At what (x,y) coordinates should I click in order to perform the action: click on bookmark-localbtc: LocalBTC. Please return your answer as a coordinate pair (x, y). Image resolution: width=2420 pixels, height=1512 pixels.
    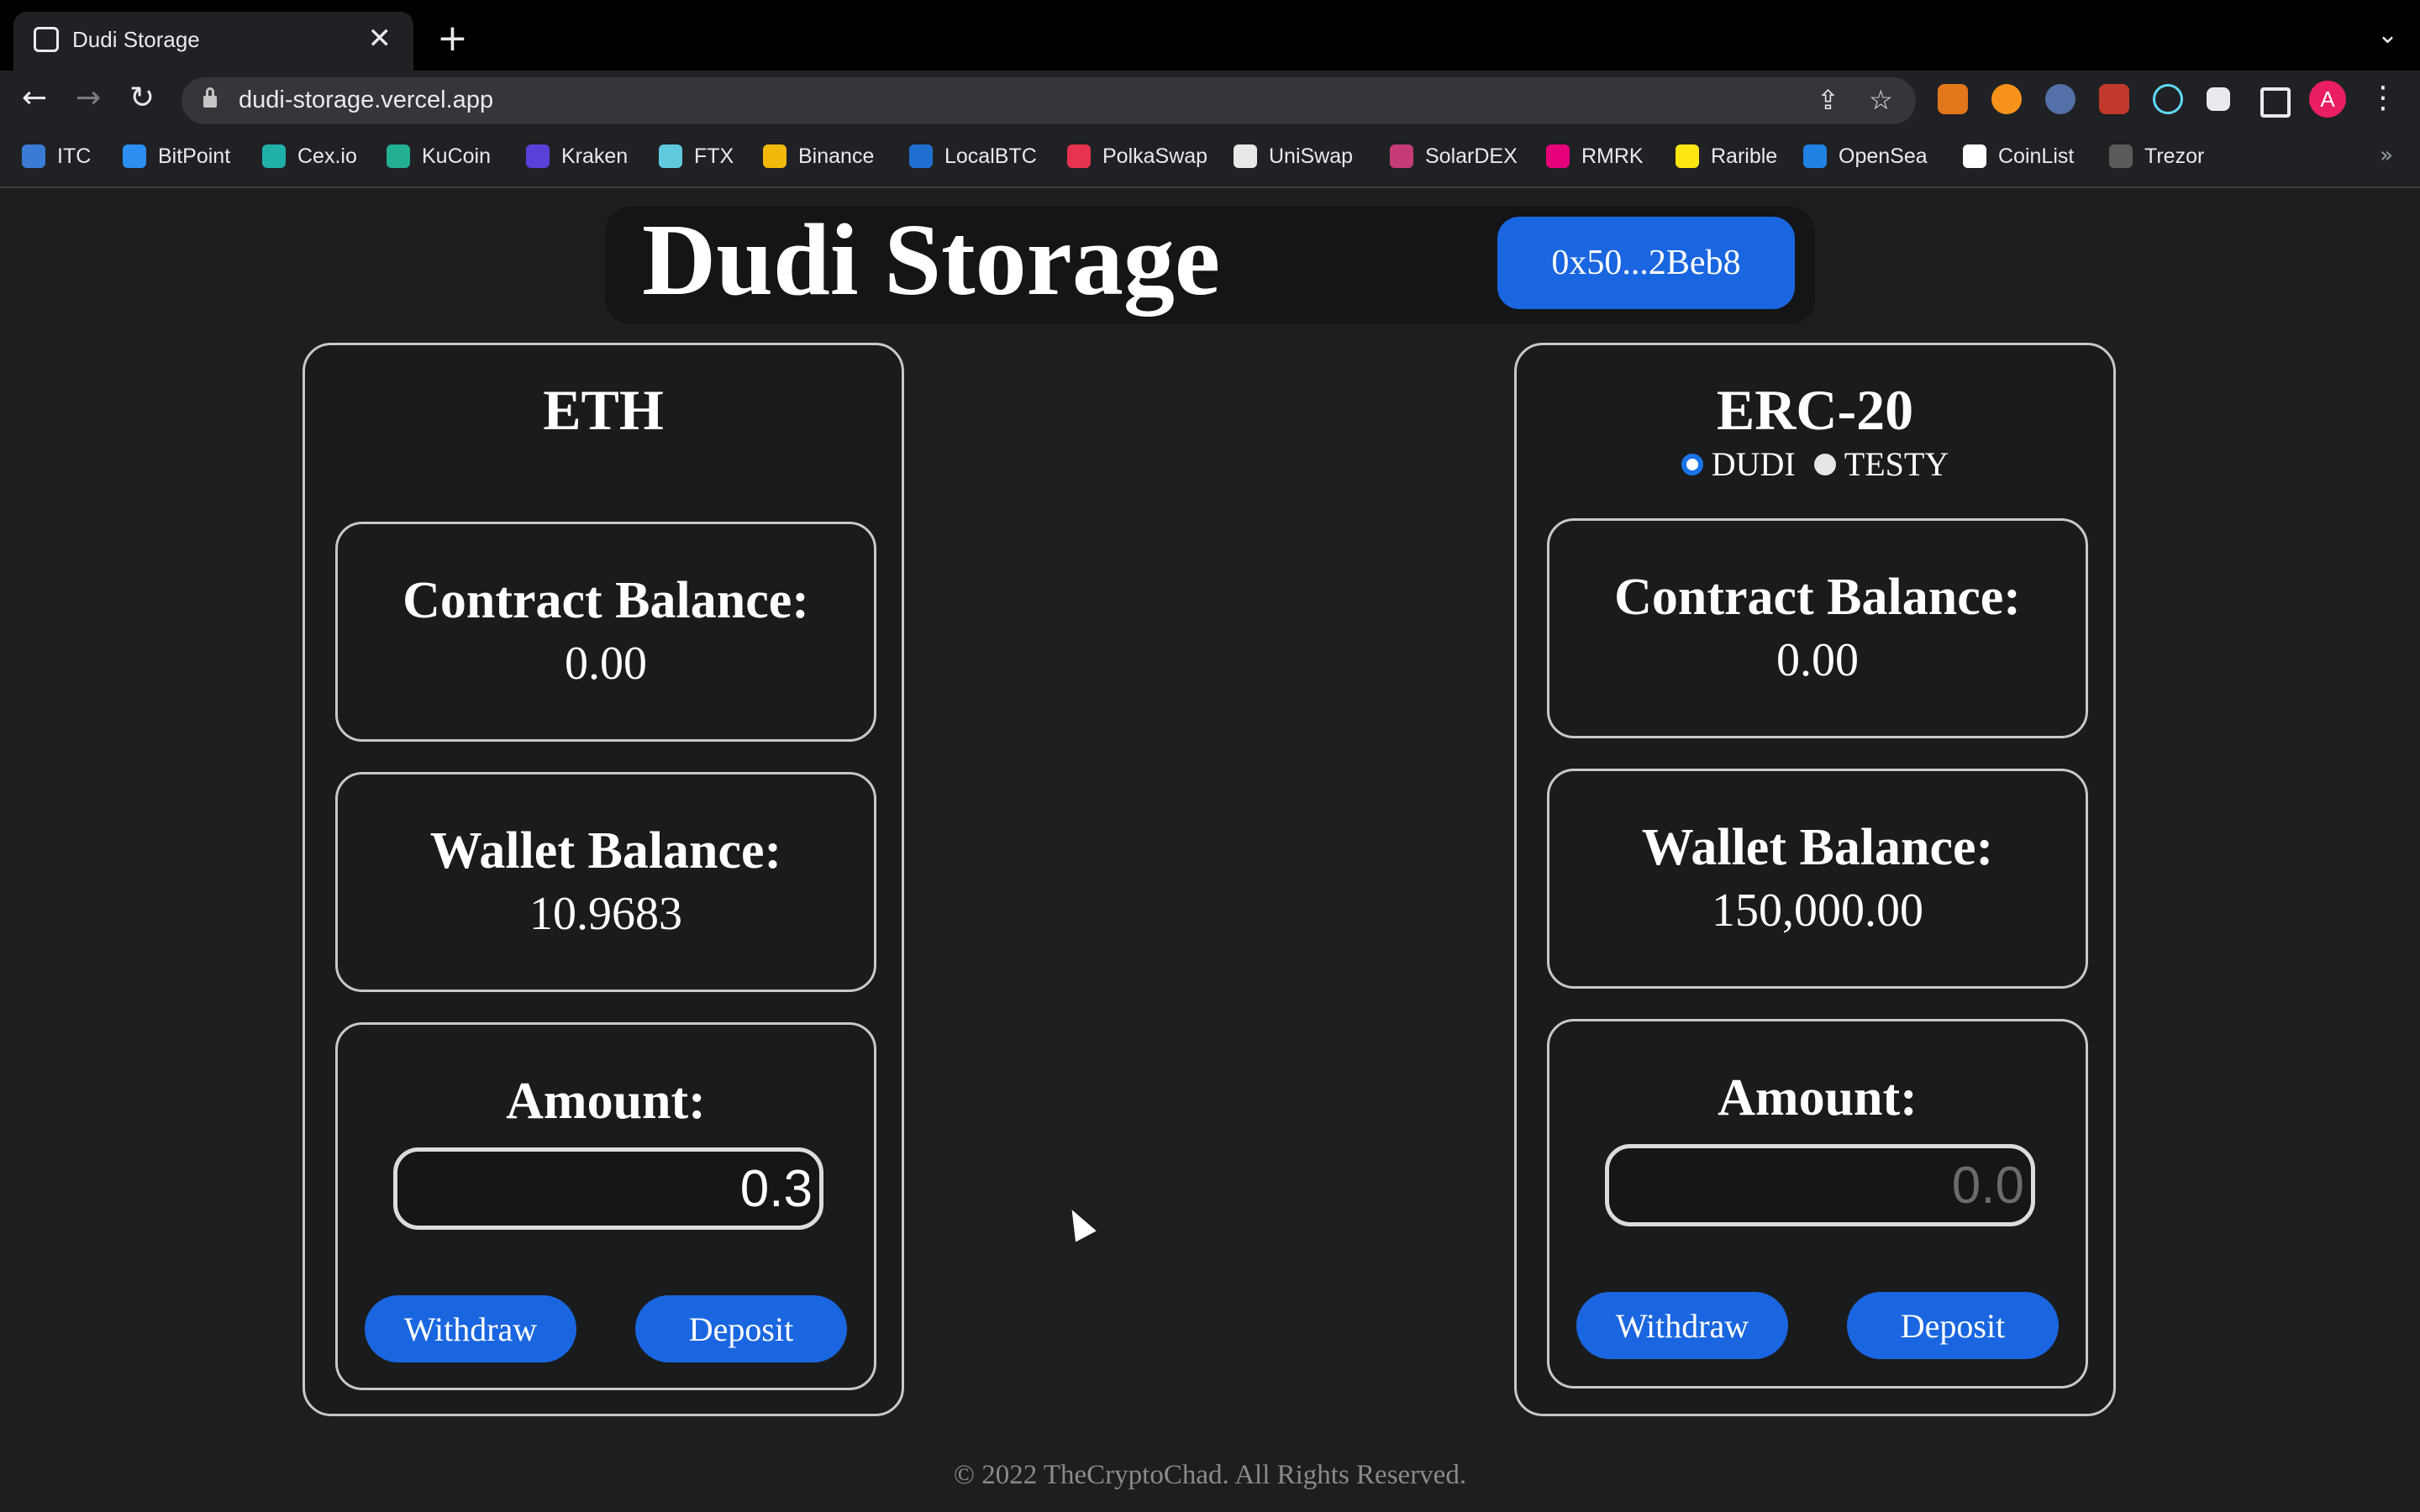
    Looking at the image, I should click on (973, 156).